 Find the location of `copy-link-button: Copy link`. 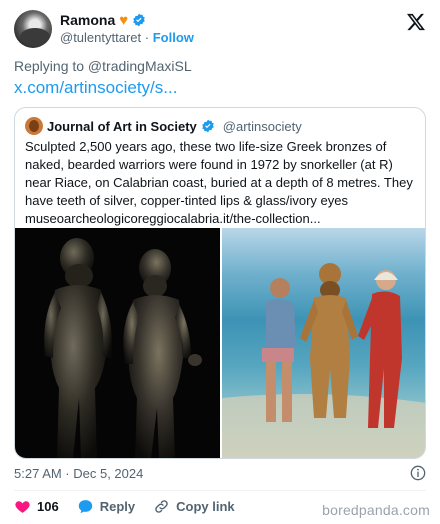

copy-link-button: Copy link is located at coordinates (194, 506).